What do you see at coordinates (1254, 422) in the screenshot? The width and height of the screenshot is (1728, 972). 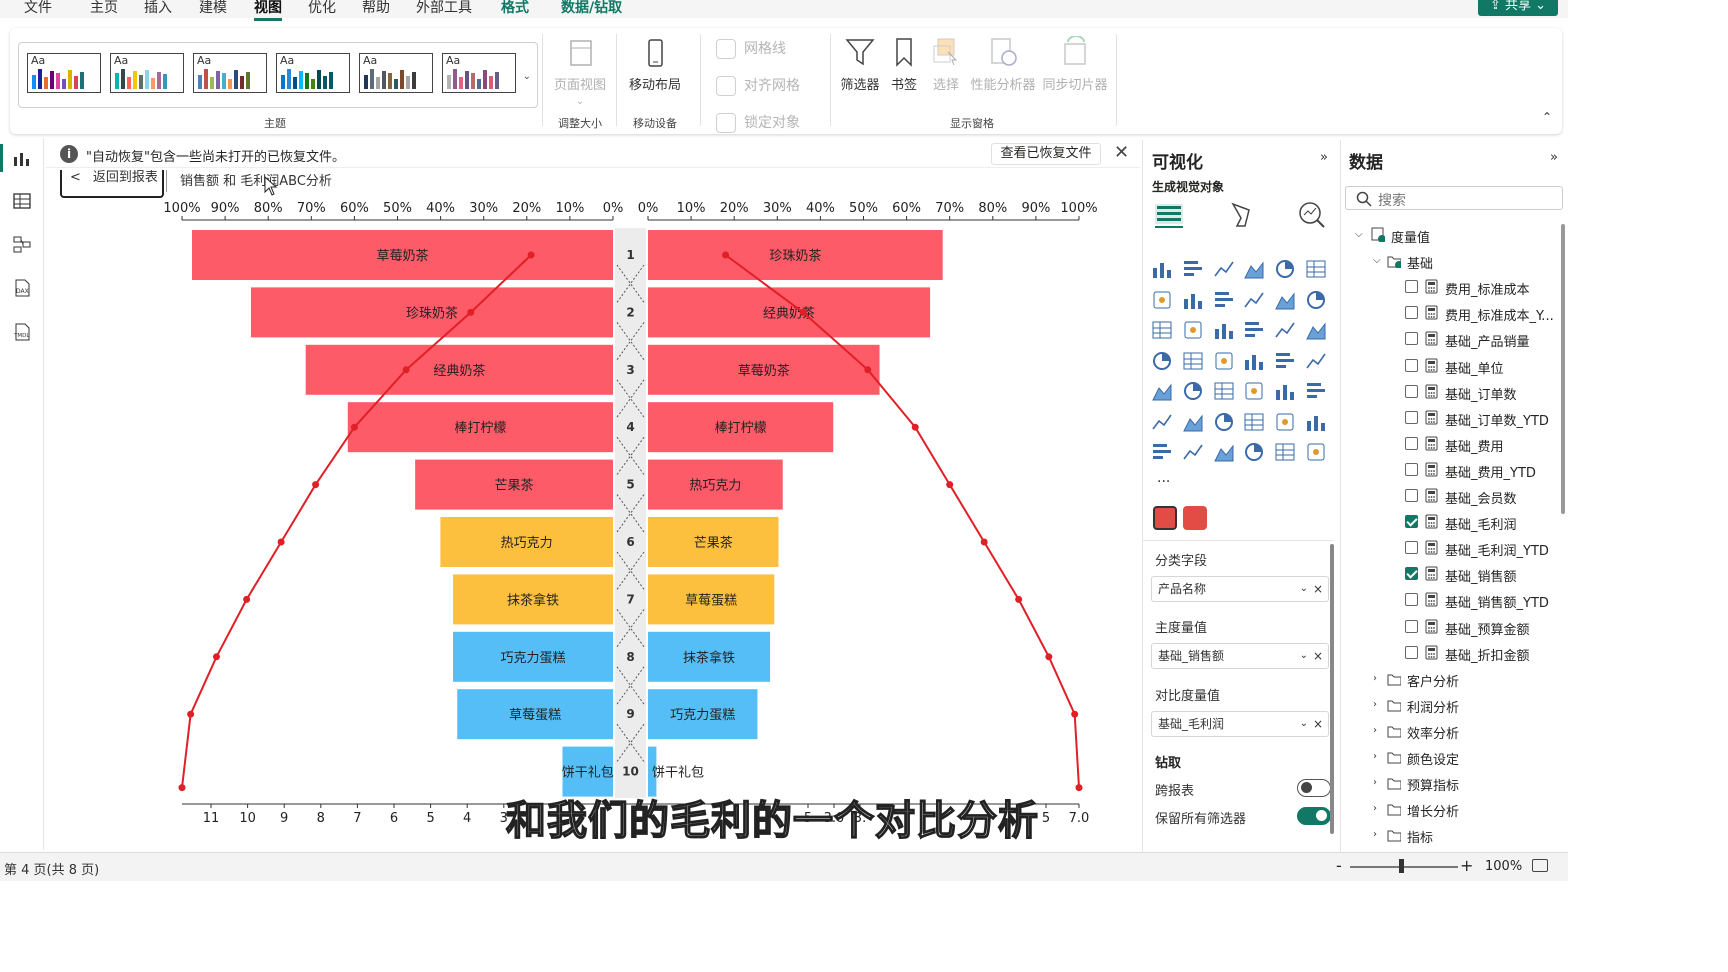 I see `qa-icon` at bounding box center [1254, 422].